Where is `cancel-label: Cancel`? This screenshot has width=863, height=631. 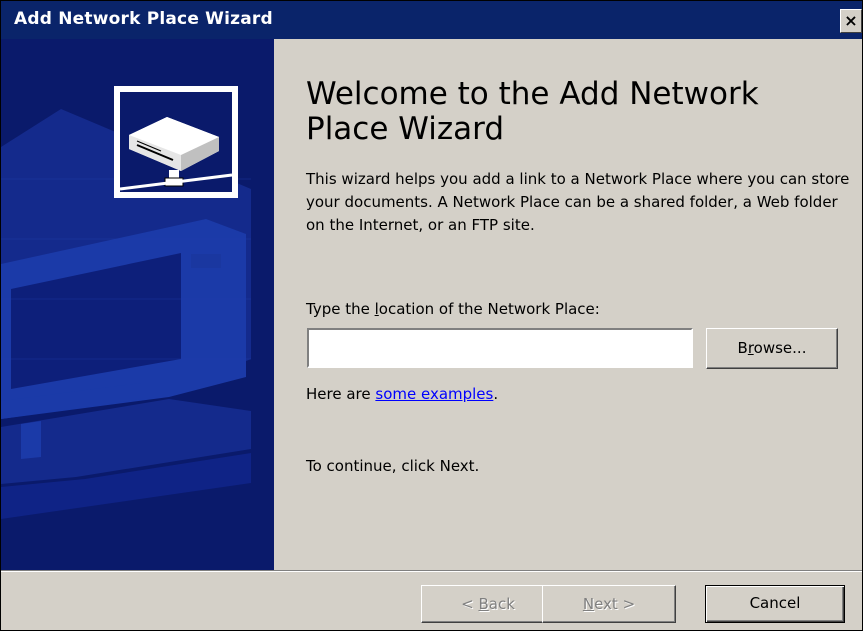 cancel-label: Cancel is located at coordinates (775, 603).